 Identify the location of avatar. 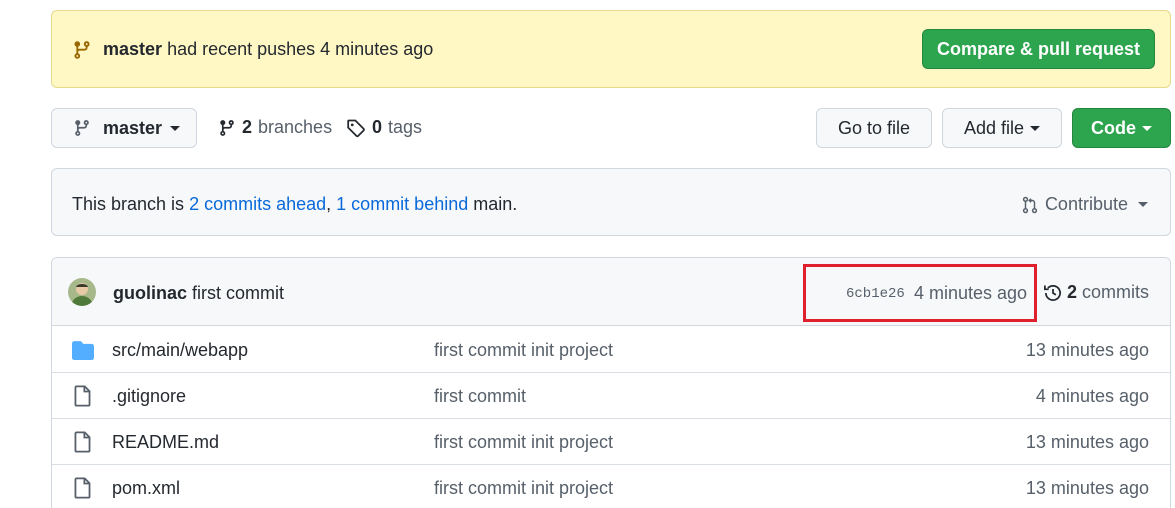
(82, 292).